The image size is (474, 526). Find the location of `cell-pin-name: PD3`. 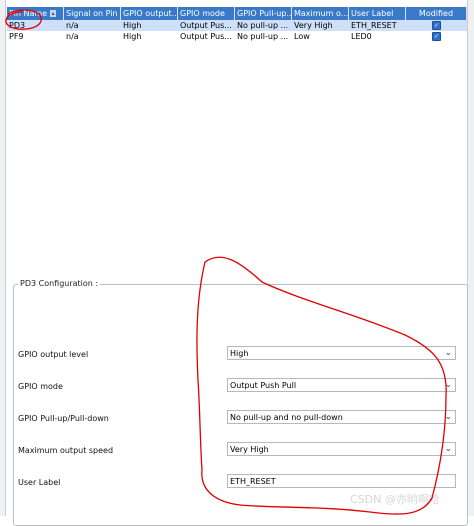

cell-pin-name: PD3 is located at coordinates (17, 25).